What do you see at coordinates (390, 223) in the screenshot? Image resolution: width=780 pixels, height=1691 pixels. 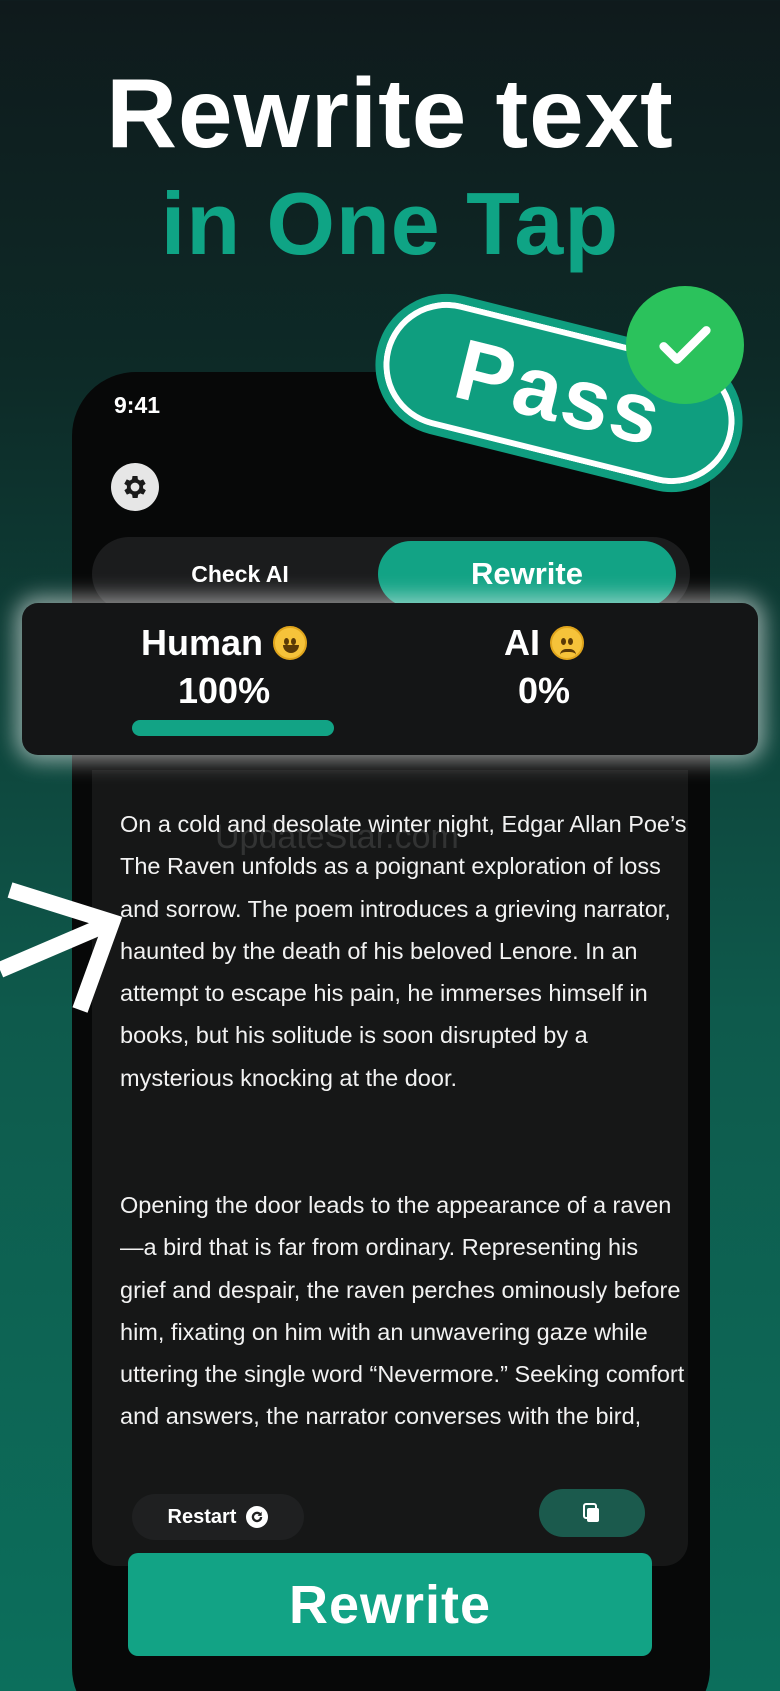 I see `hero-title-line2: in One Tap` at bounding box center [390, 223].